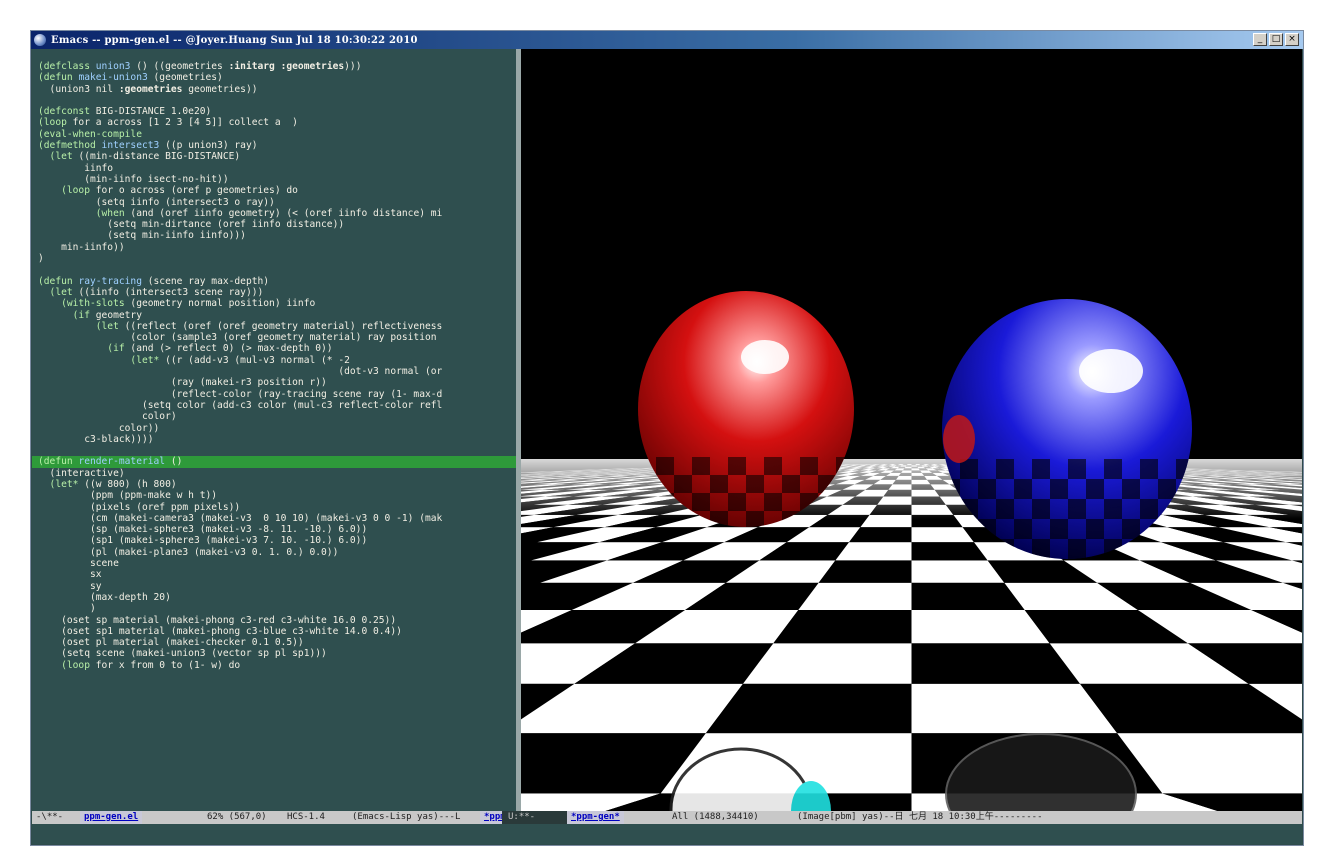 The width and height of the screenshot is (1336, 866). What do you see at coordinates (667, 834) in the screenshot?
I see `minibuffer` at bounding box center [667, 834].